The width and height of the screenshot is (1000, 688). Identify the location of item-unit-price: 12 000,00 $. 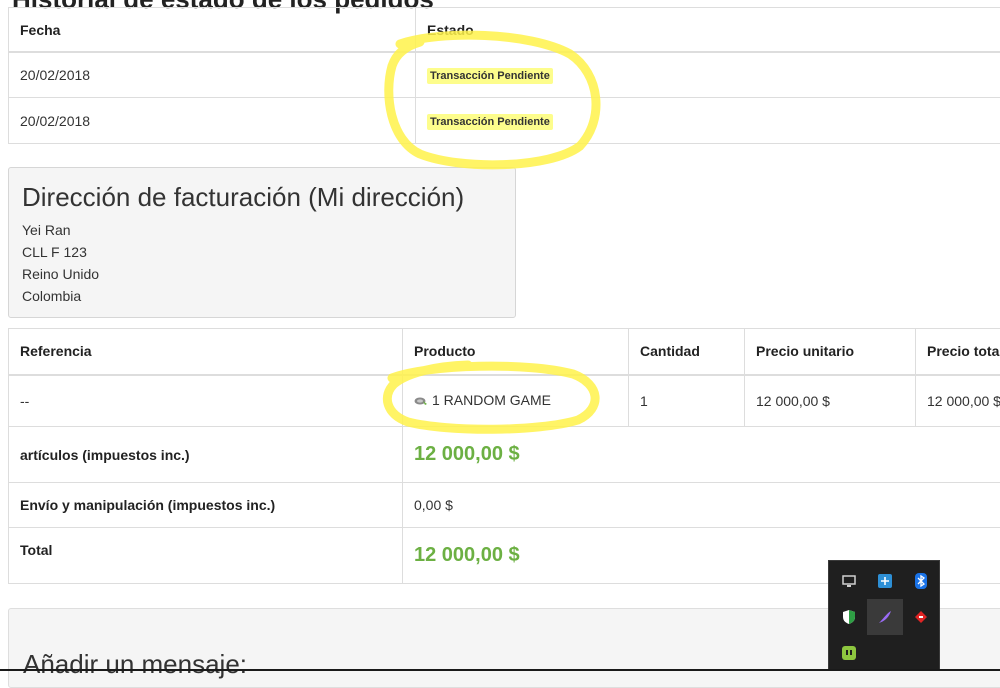
(830, 401).